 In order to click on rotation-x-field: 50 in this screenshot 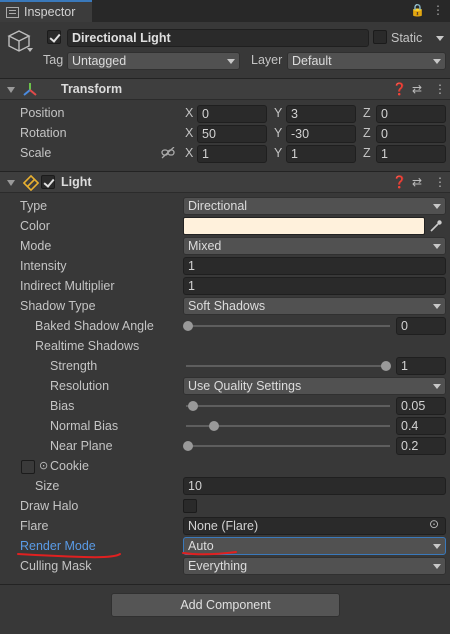, I will do `click(232, 134)`.